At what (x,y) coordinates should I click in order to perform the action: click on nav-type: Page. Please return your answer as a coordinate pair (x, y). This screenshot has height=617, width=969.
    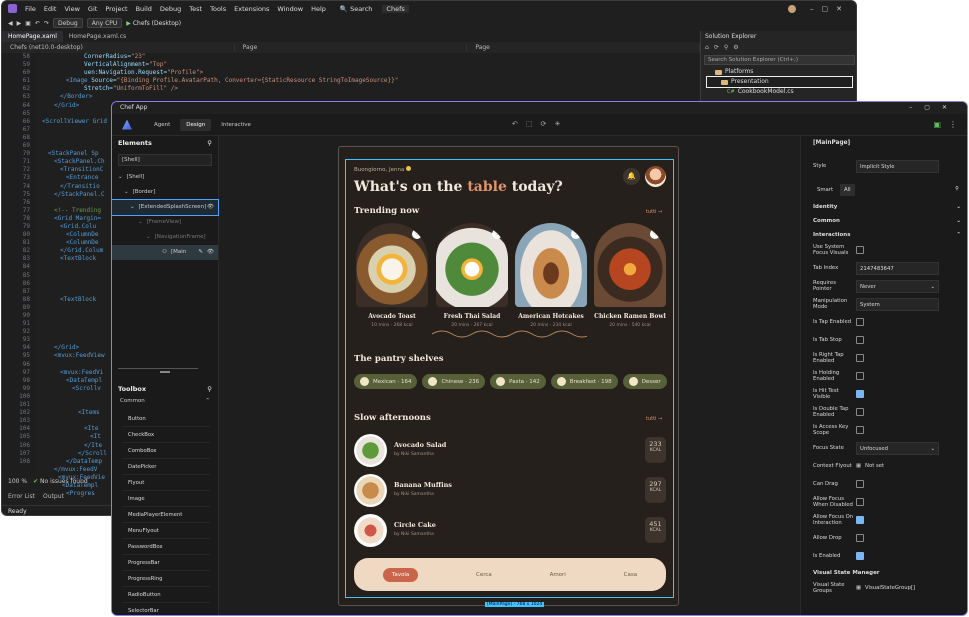
    Looking at the image, I should click on (351, 47).